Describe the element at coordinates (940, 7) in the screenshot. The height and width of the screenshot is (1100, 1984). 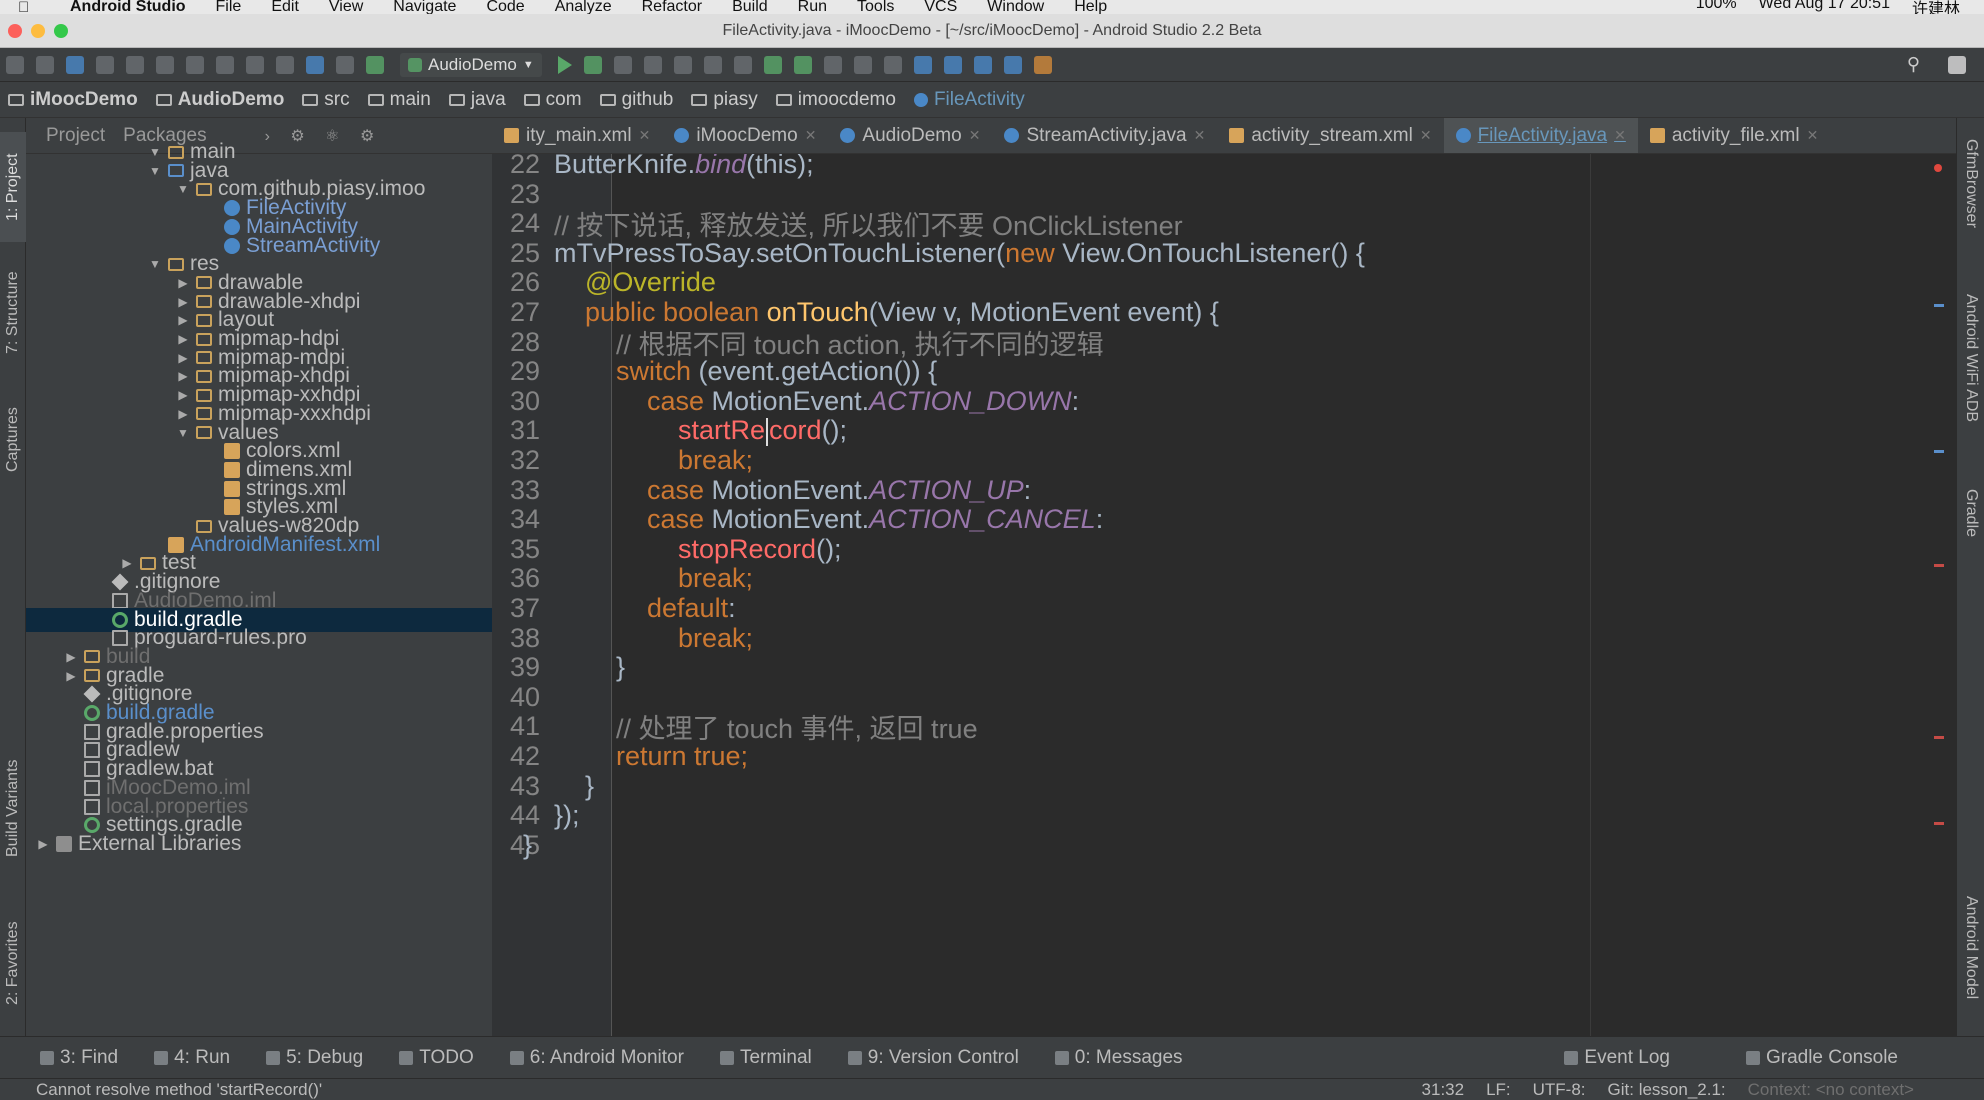
I see `menu-item: VCS` at that location.